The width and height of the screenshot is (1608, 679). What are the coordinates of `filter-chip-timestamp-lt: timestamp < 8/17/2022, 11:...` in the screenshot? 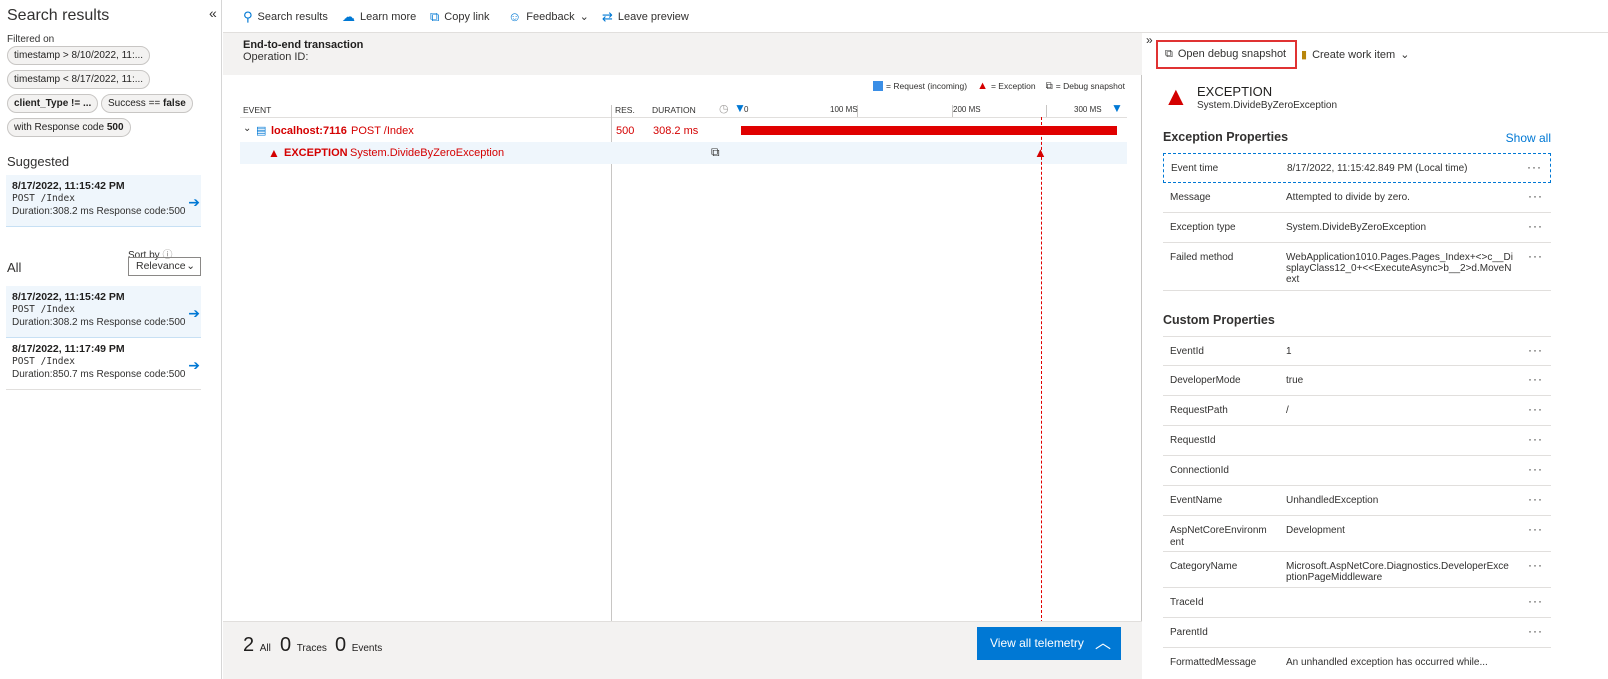 It's located at (79, 79).